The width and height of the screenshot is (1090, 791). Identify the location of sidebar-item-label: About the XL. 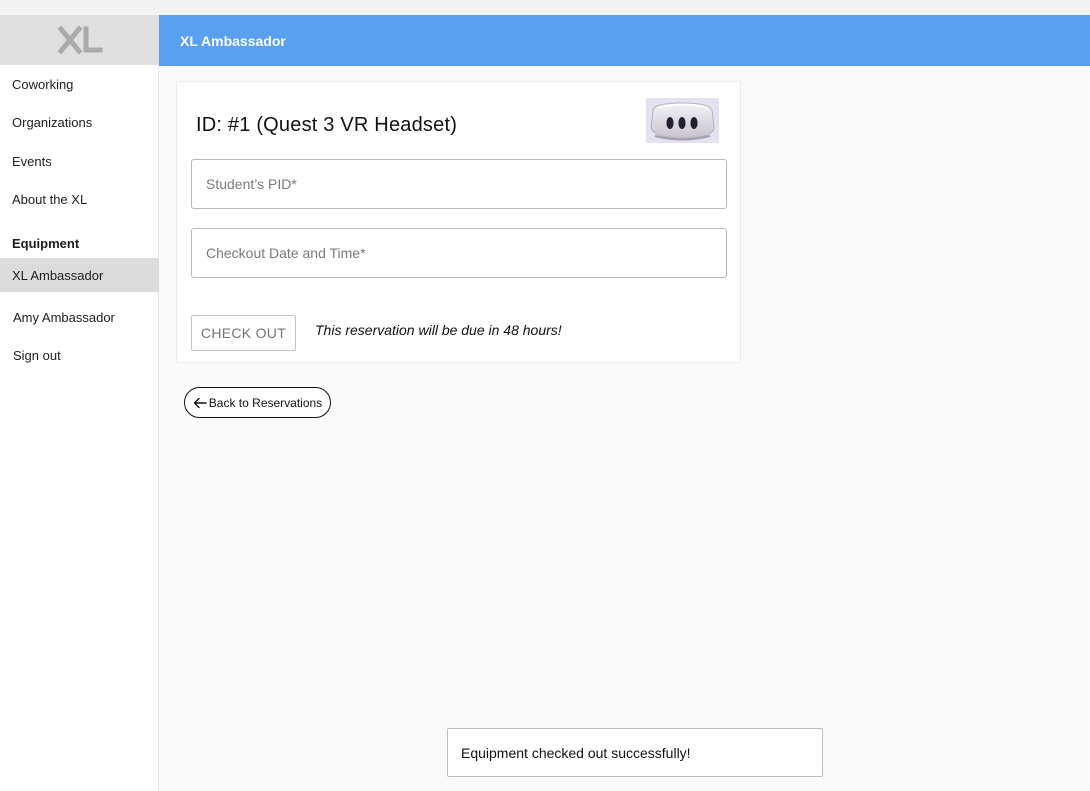
(50, 199).